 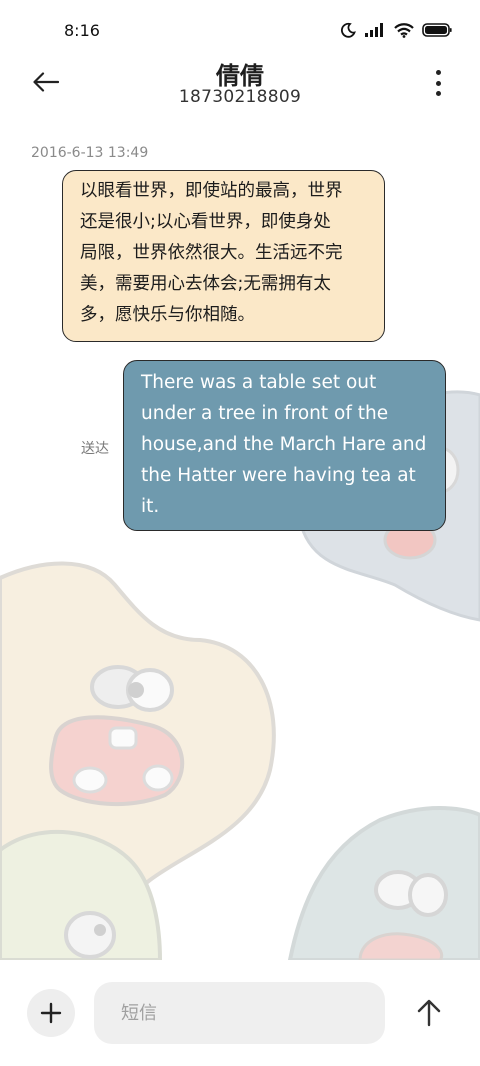 What do you see at coordinates (438, 72) in the screenshot?
I see `more-vertical-icon` at bounding box center [438, 72].